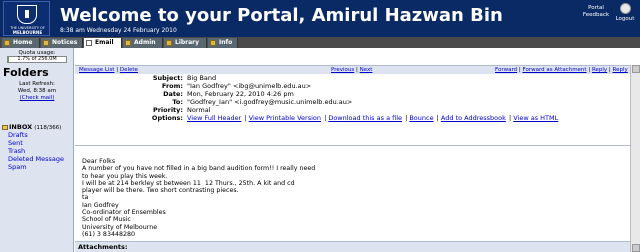 Image resolution: width=640 pixels, height=252 pixels. Describe the element at coordinates (167, 78) in the screenshot. I see `subject-label: Subject:` at that location.